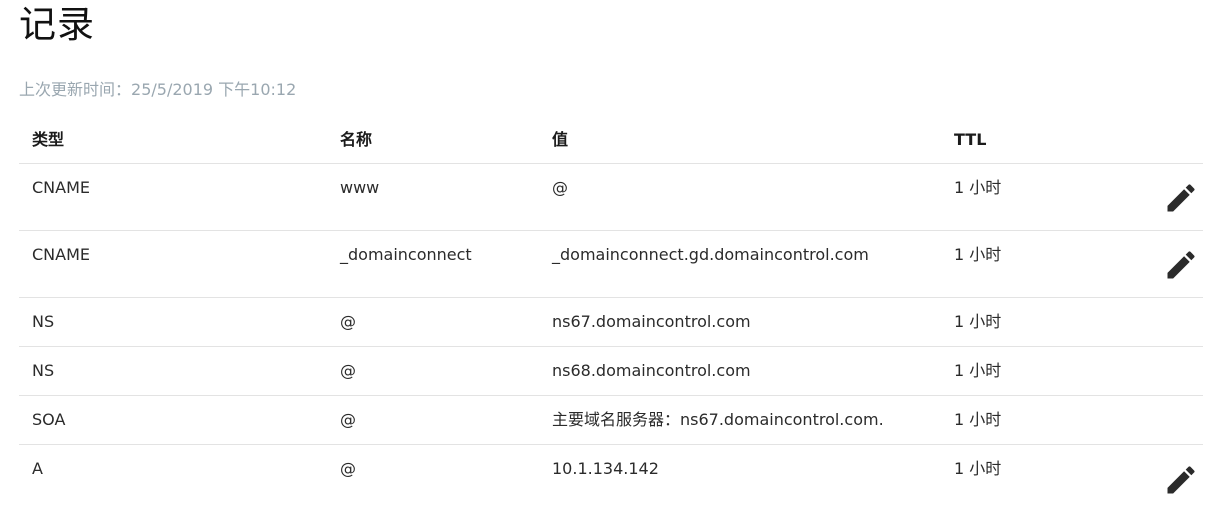 The width and height of the screenshot is (1210, 511). I want to click on table-header: 类型 名称 值 TTL, so click(611, 140).